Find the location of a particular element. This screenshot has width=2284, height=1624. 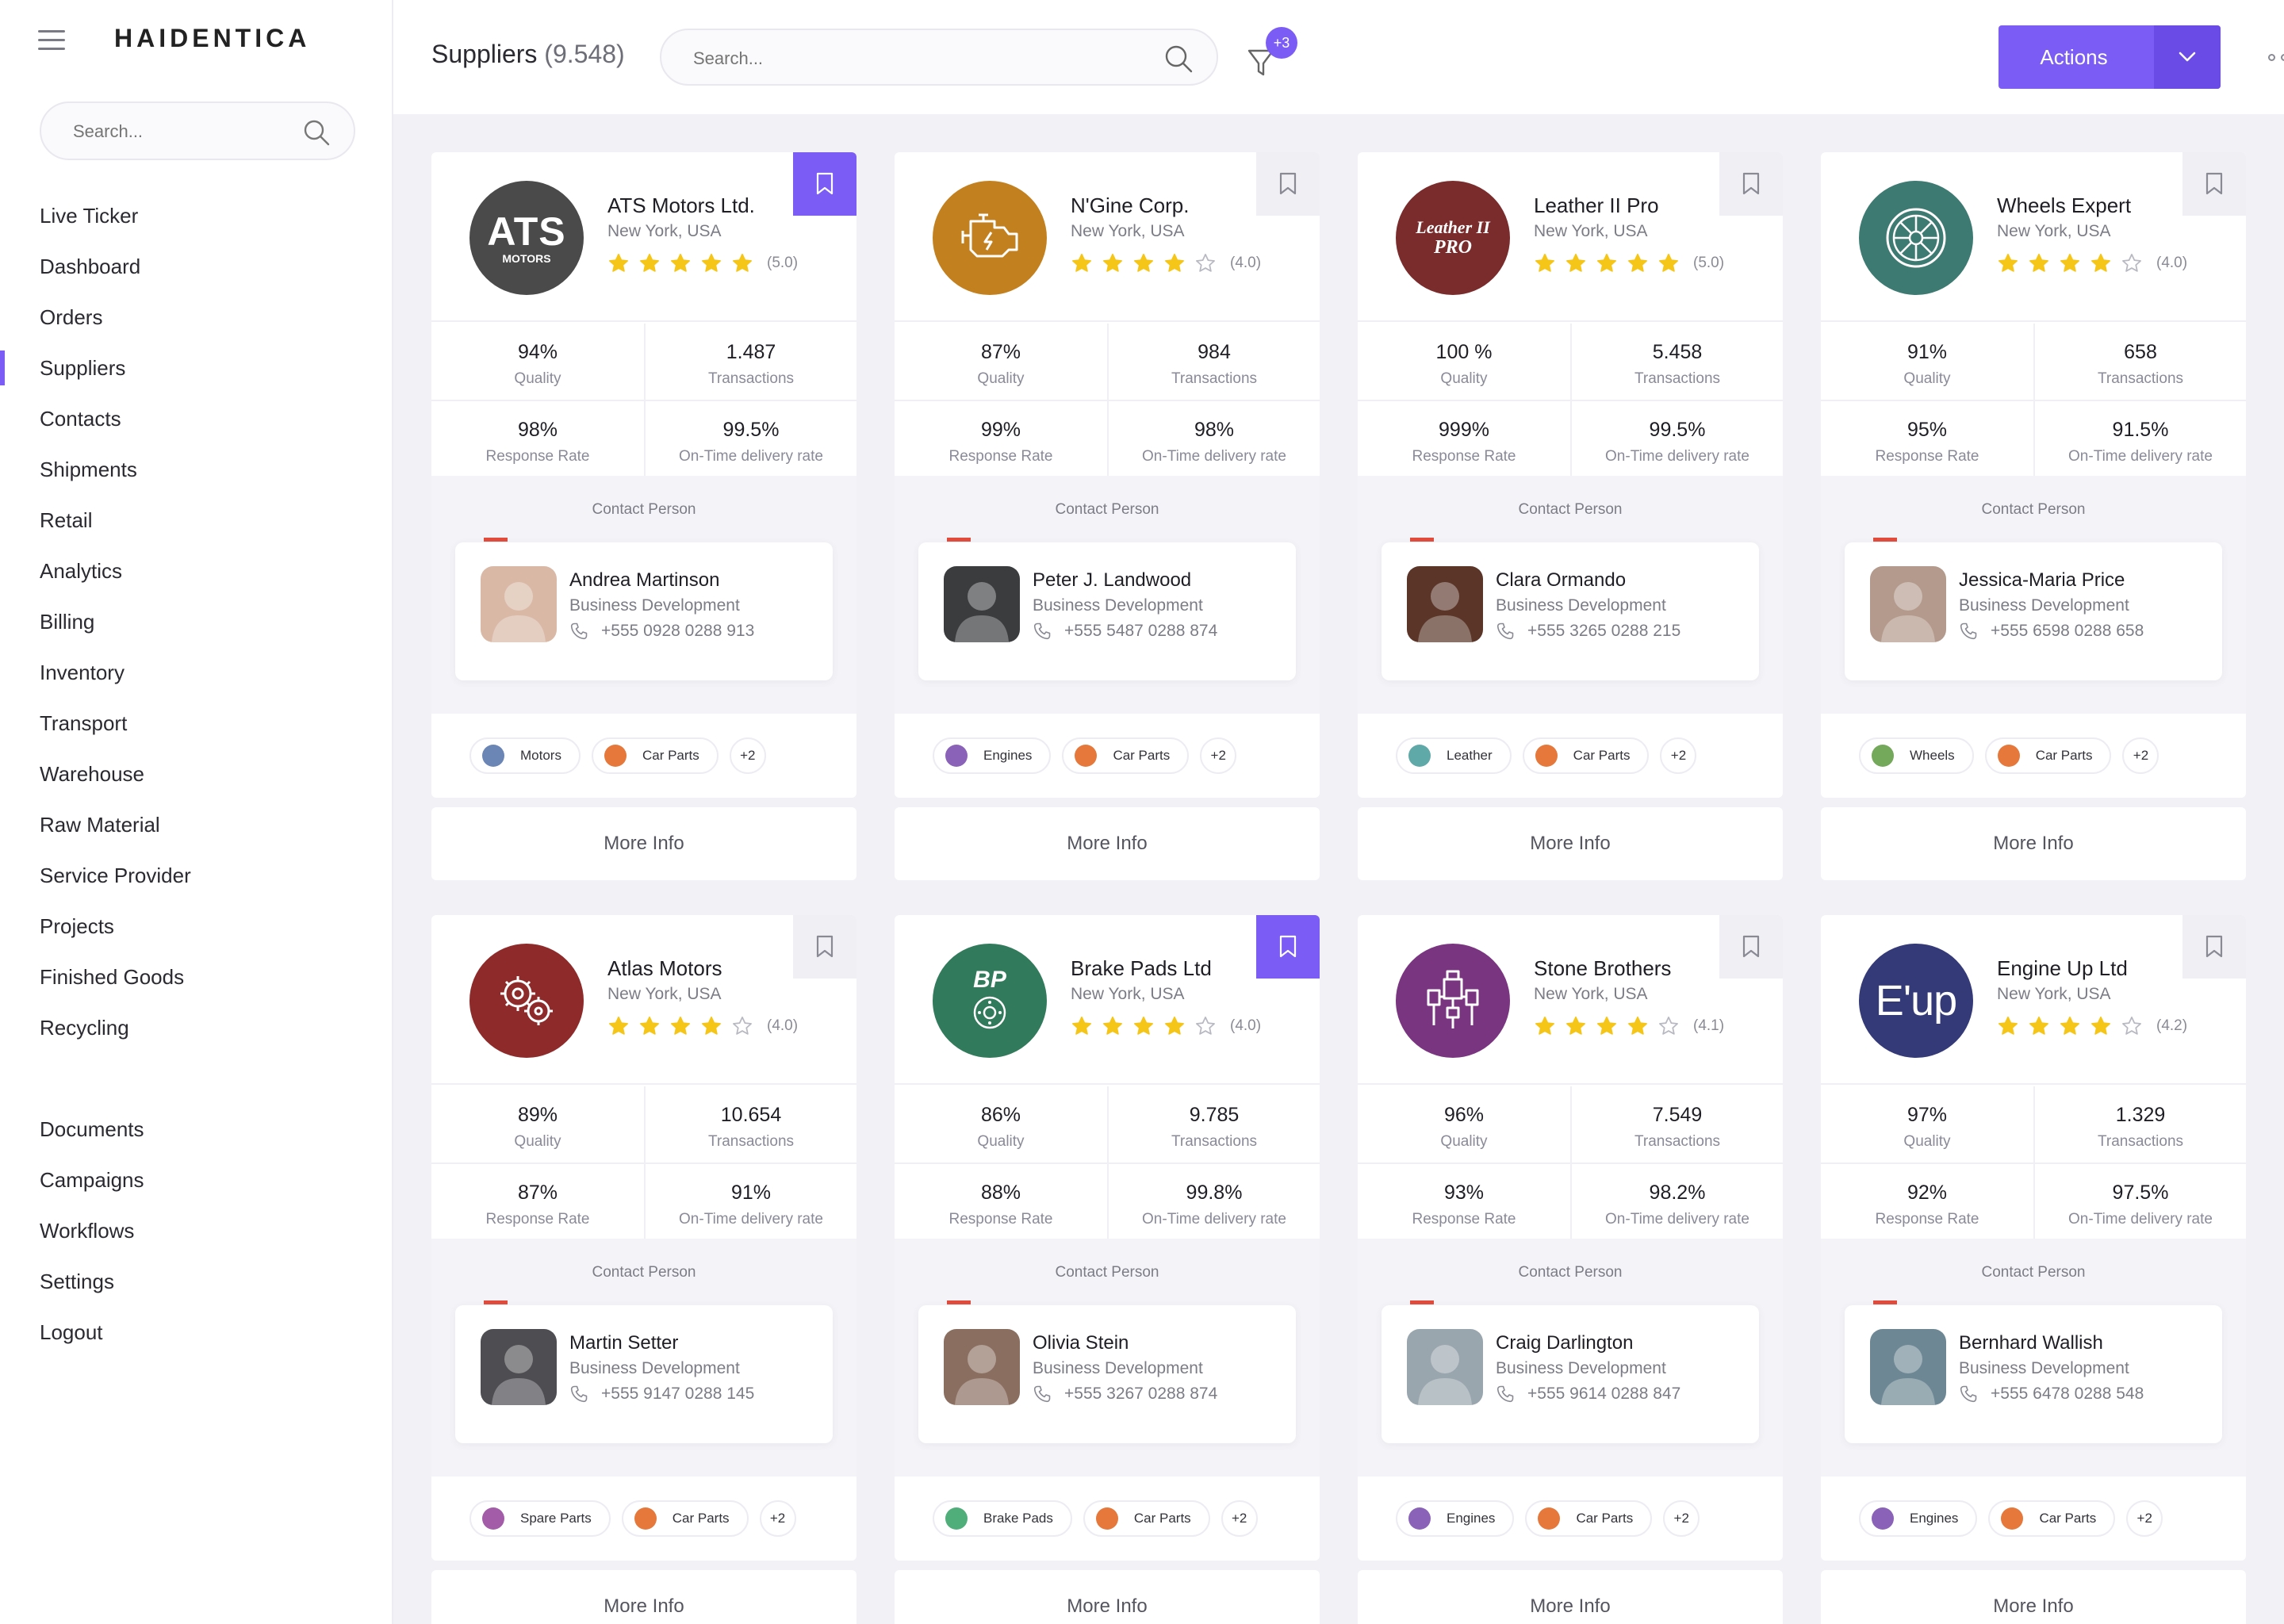

contact-phone: +555 6598 0288 658 is located at coordinates (2051, 631).